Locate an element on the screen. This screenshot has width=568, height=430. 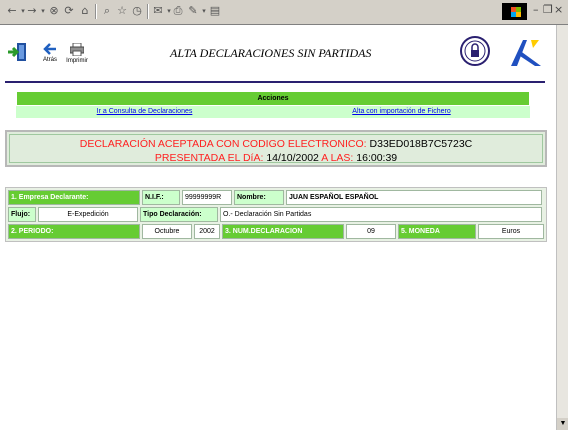
search-icon: ⌕ is located at coordinates (107, 11).